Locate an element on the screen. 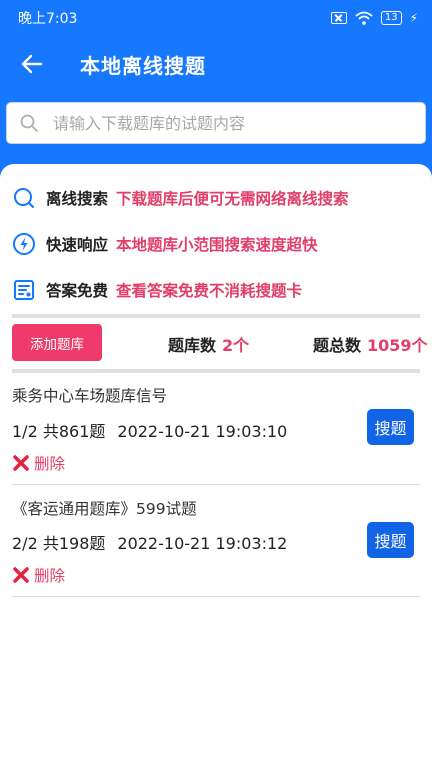 This screenshot has width=432, height=768. bank-count-label: 题库数 is located at coordinates (192, 345).